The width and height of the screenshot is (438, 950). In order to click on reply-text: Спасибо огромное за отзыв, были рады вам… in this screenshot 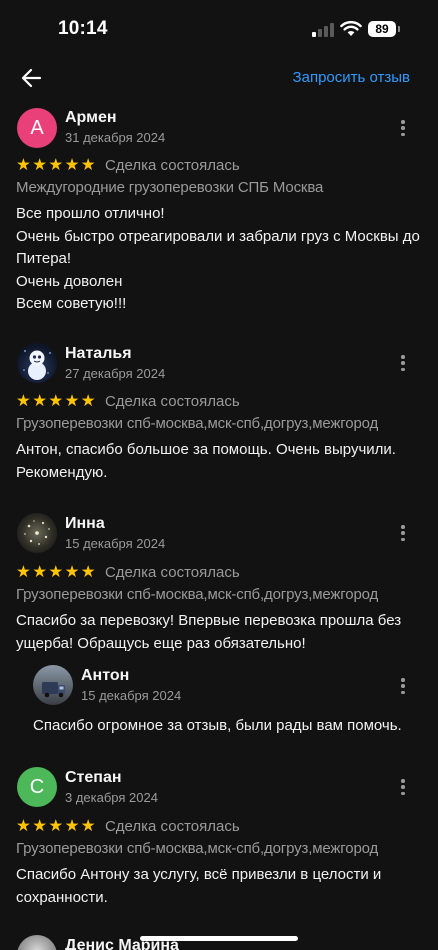, I will do `click(217, 725)`.